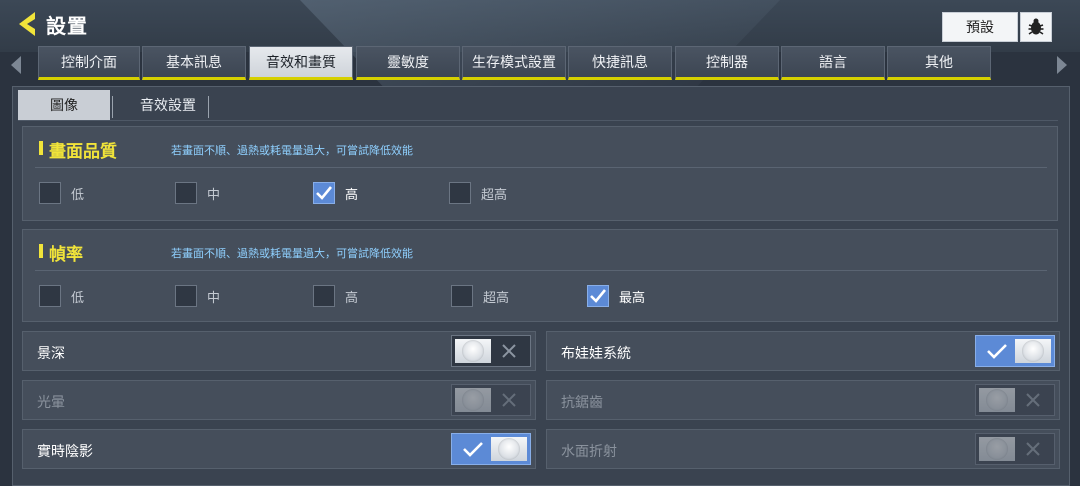  What do you see at coordinates (89, 63) in the screenshot?
I see `tab-control-interface: 控制介面` at bounding box center [89, 63].